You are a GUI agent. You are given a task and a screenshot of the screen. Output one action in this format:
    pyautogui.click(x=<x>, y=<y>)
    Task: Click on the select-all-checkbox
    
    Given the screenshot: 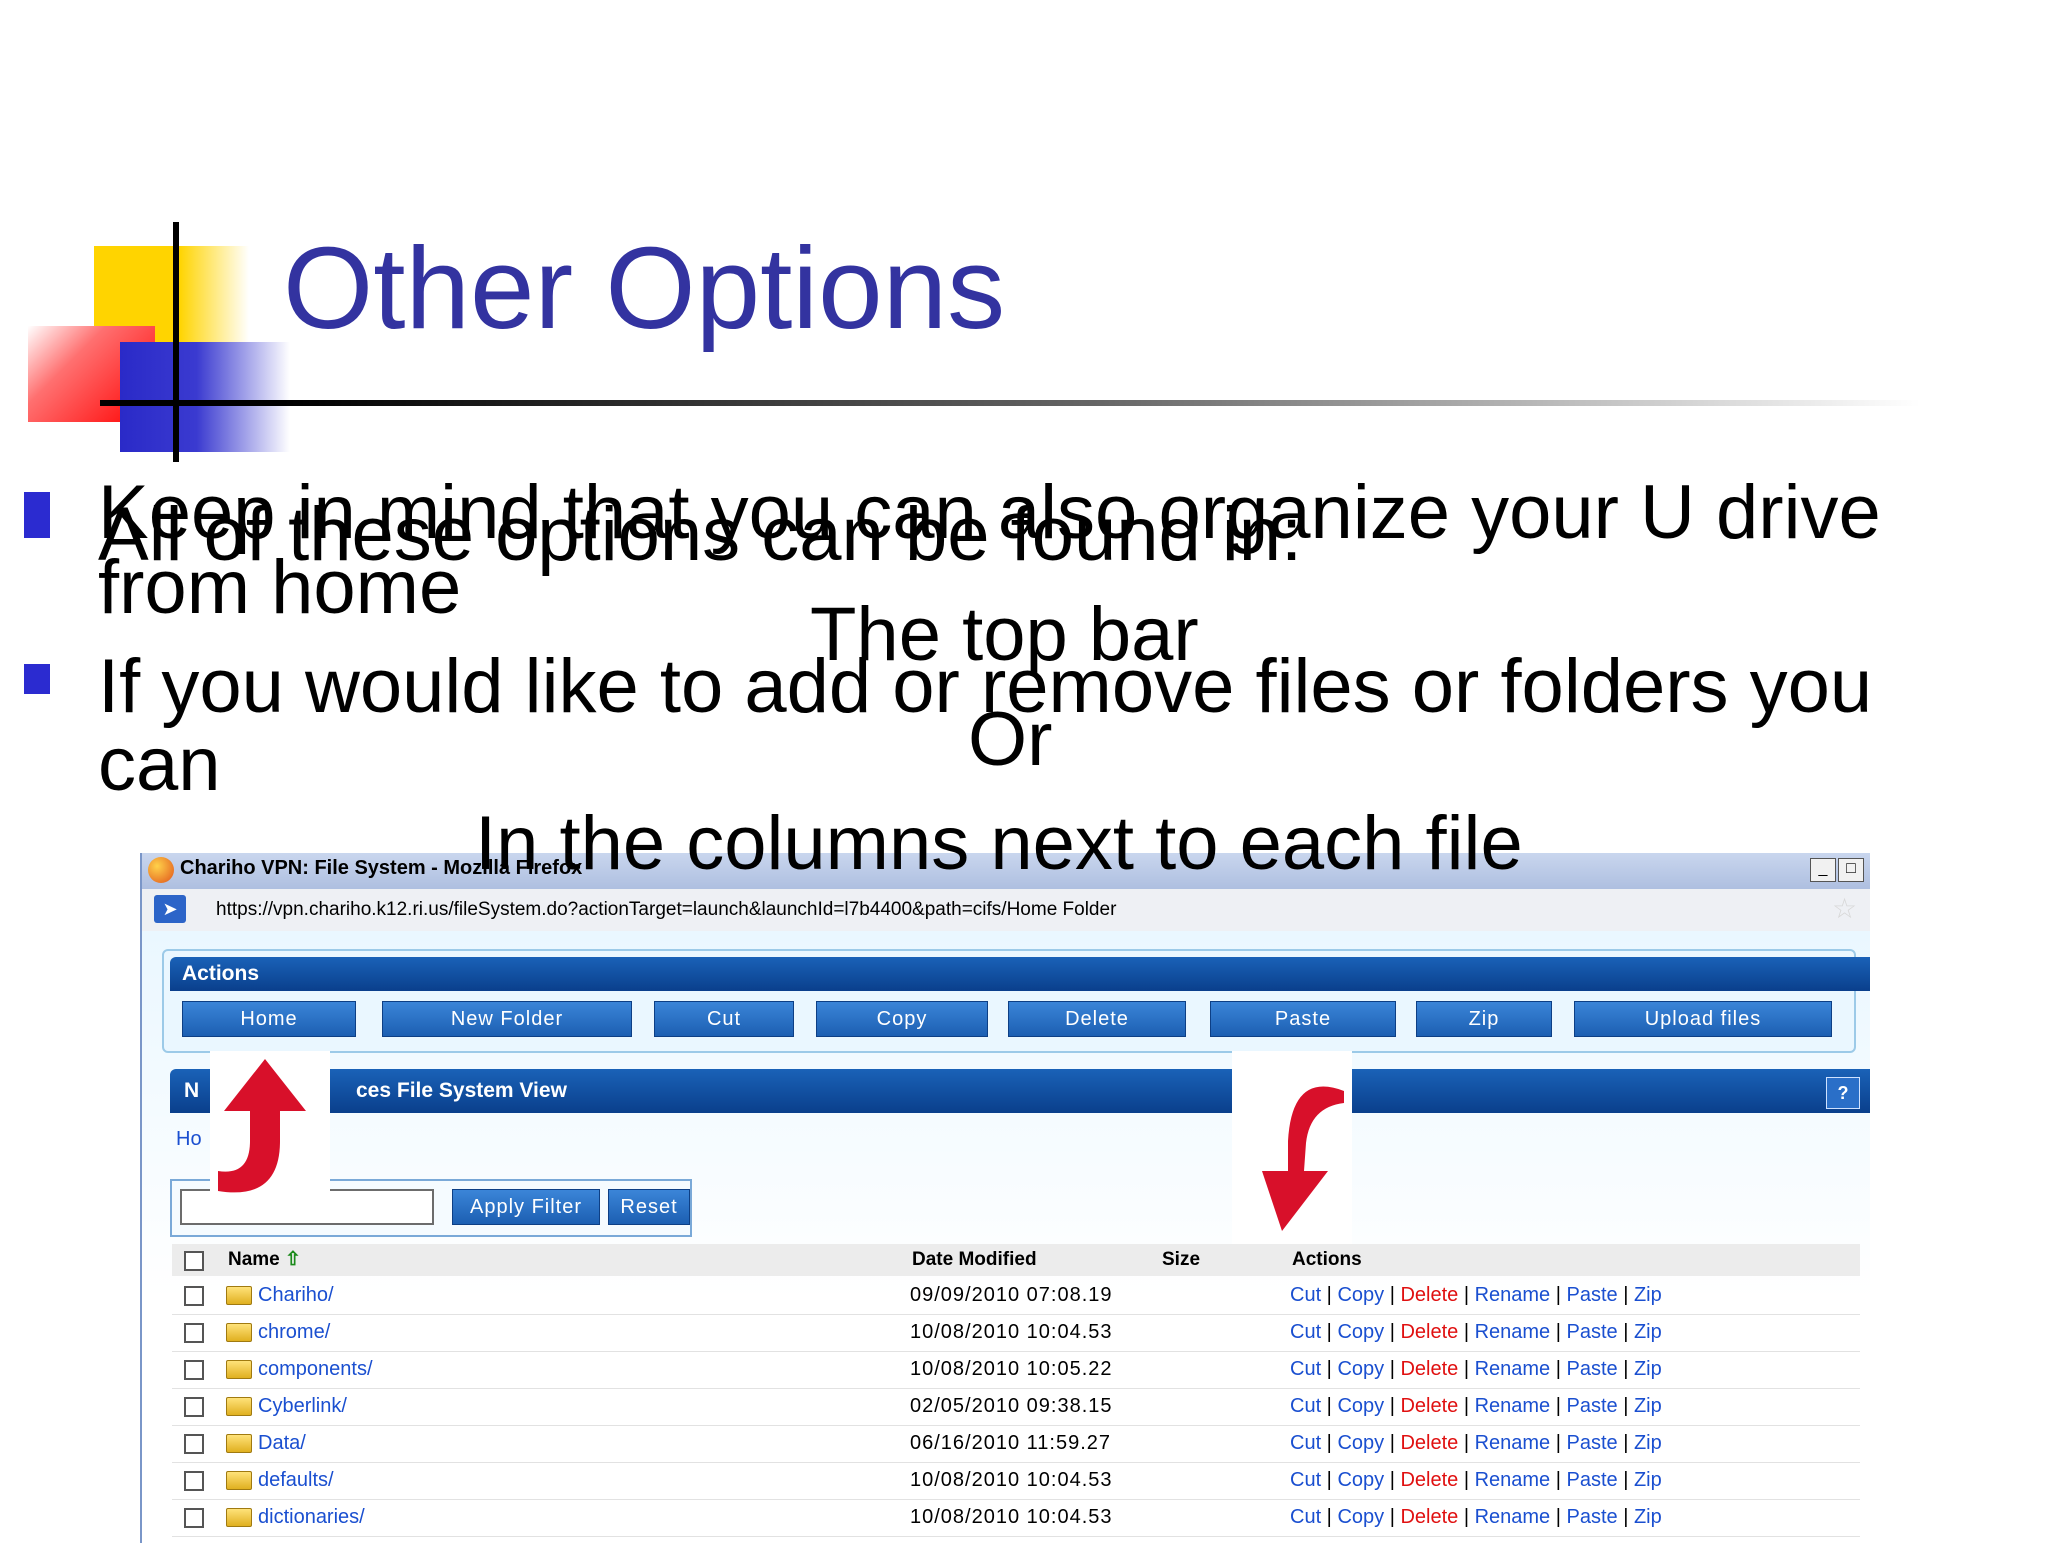 What is the action you would take?
    pyautogui.click(x=194, y=1261)
    